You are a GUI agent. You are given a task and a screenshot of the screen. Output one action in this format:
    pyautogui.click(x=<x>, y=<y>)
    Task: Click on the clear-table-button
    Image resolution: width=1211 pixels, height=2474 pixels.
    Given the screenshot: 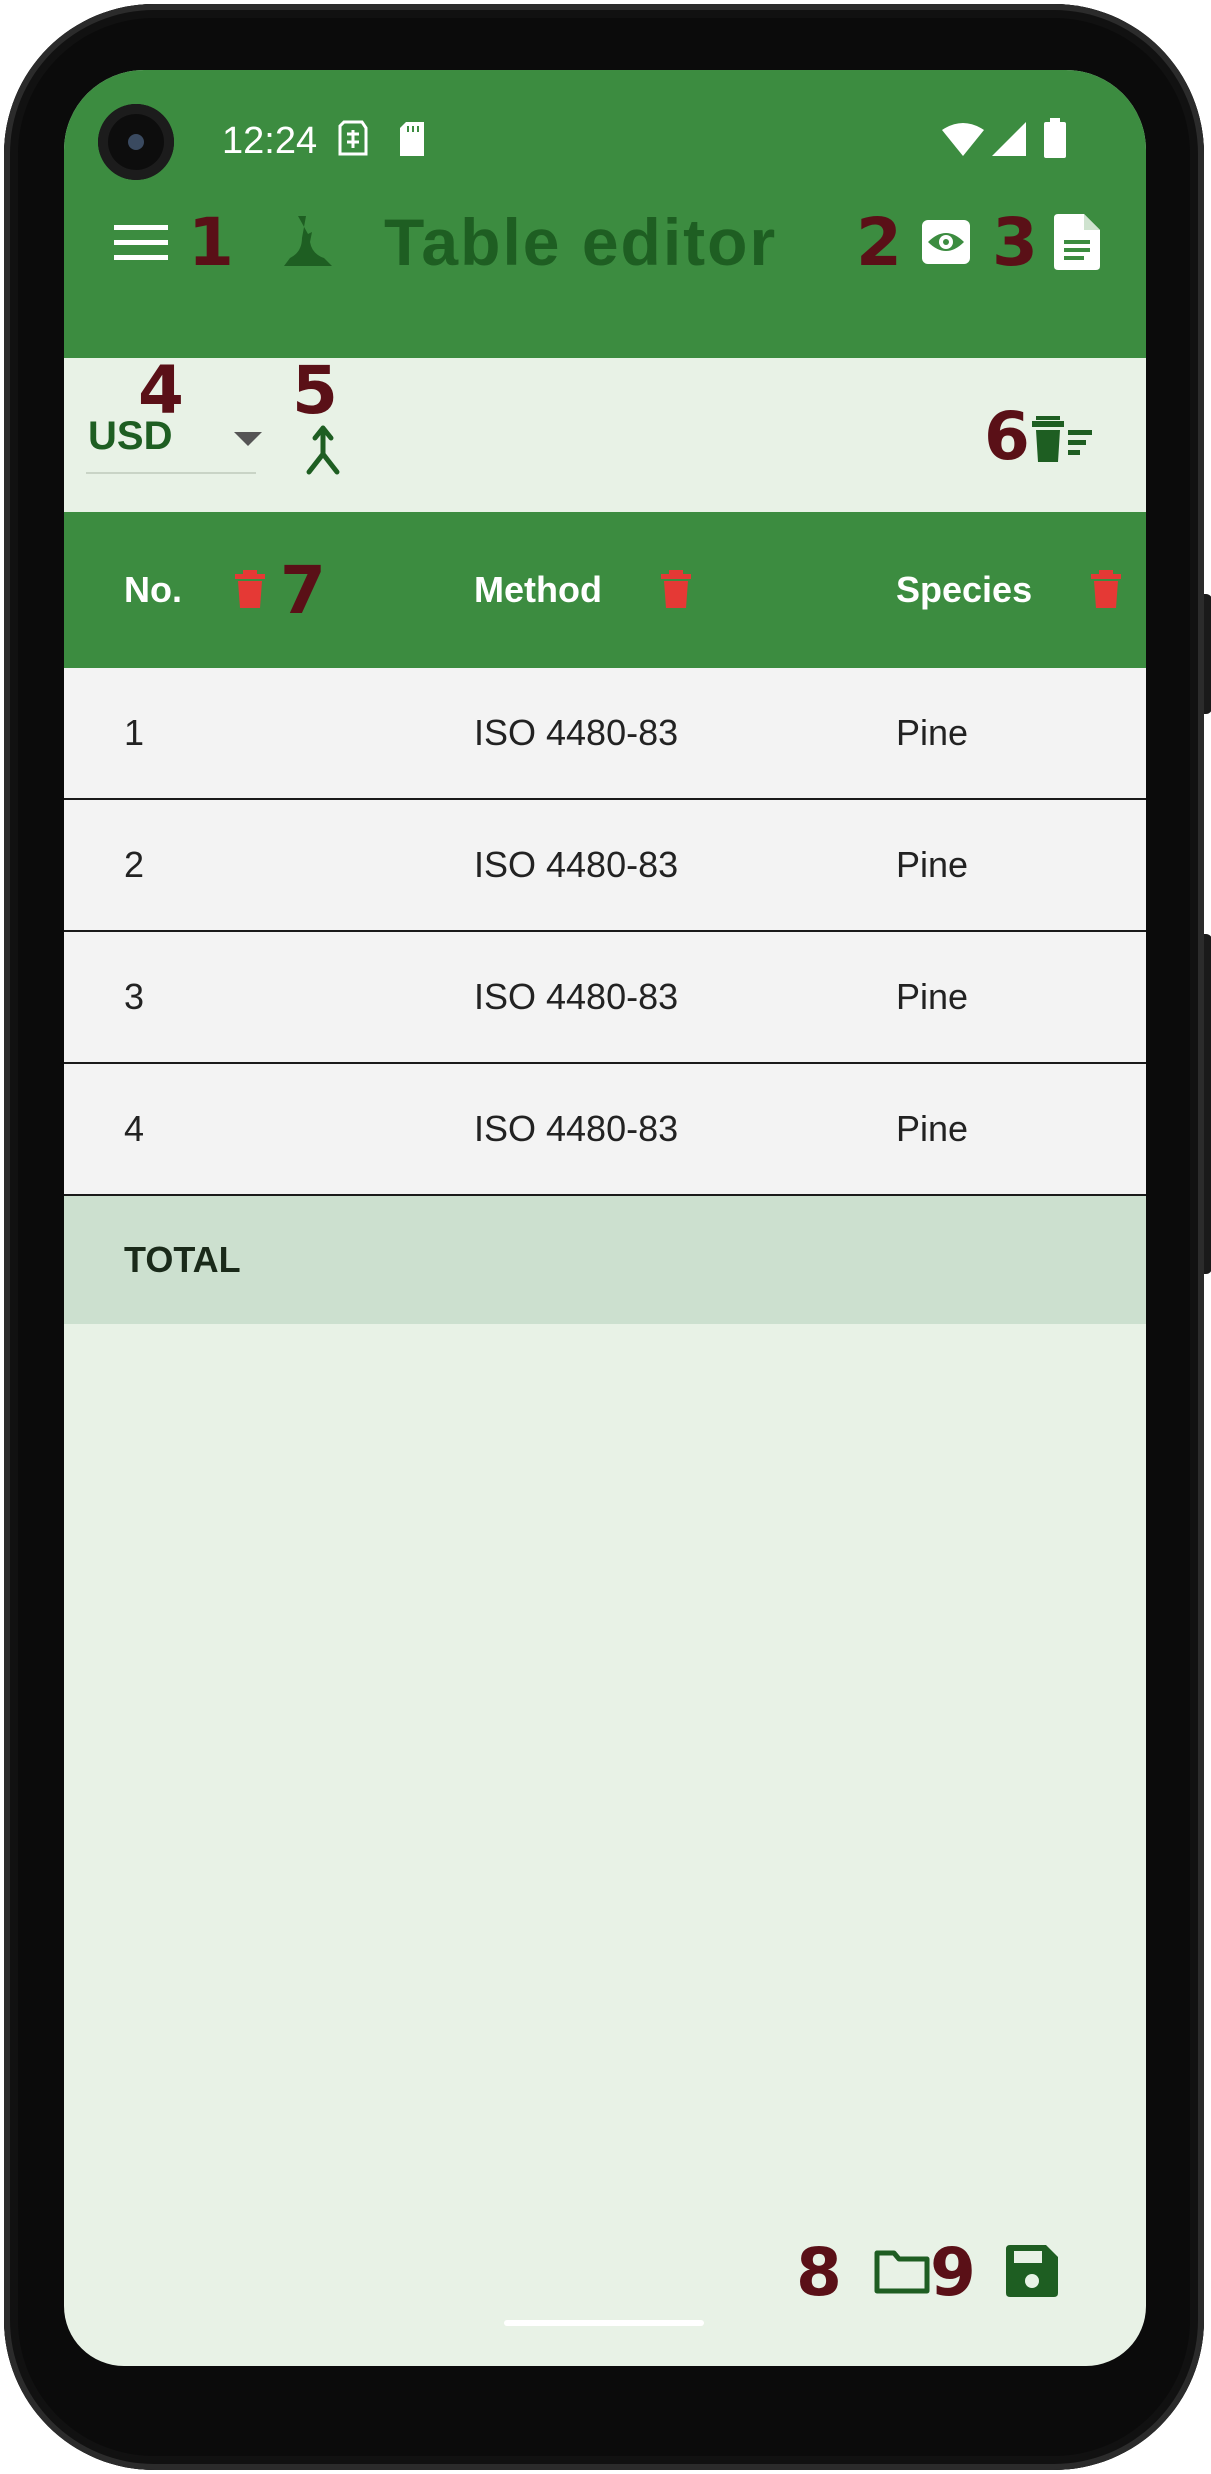 What is the action you would take?
    pyautogui.click(x=1063, y=440)
    